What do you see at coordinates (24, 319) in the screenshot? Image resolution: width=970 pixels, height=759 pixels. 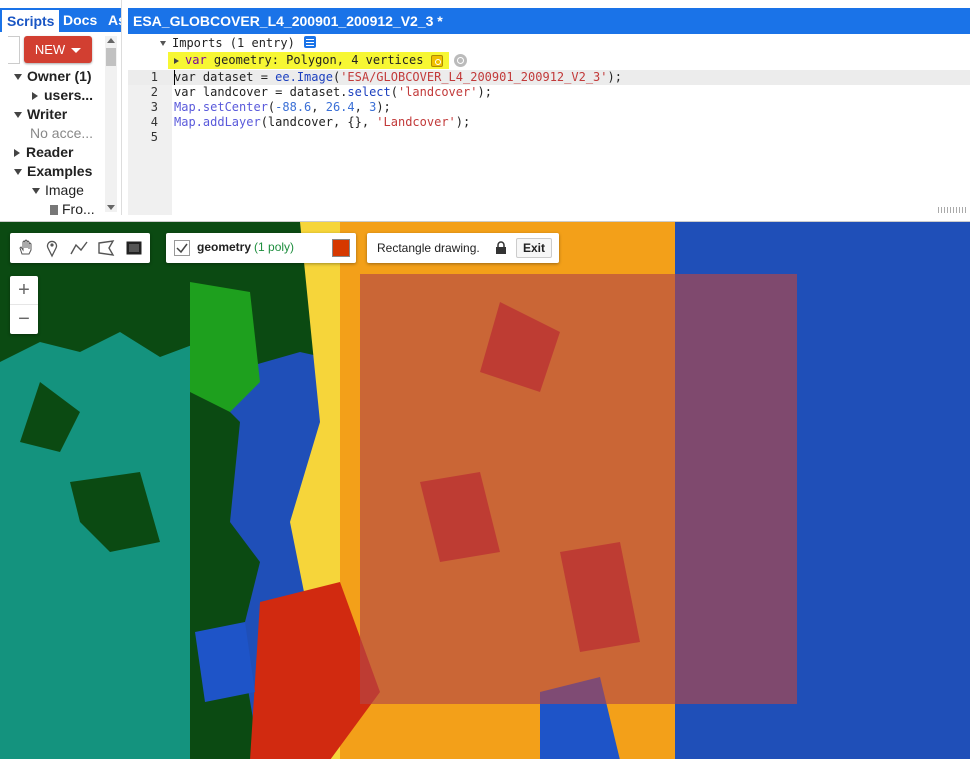 I see `zoom-out-button: −` at bounding box center [24, 319].